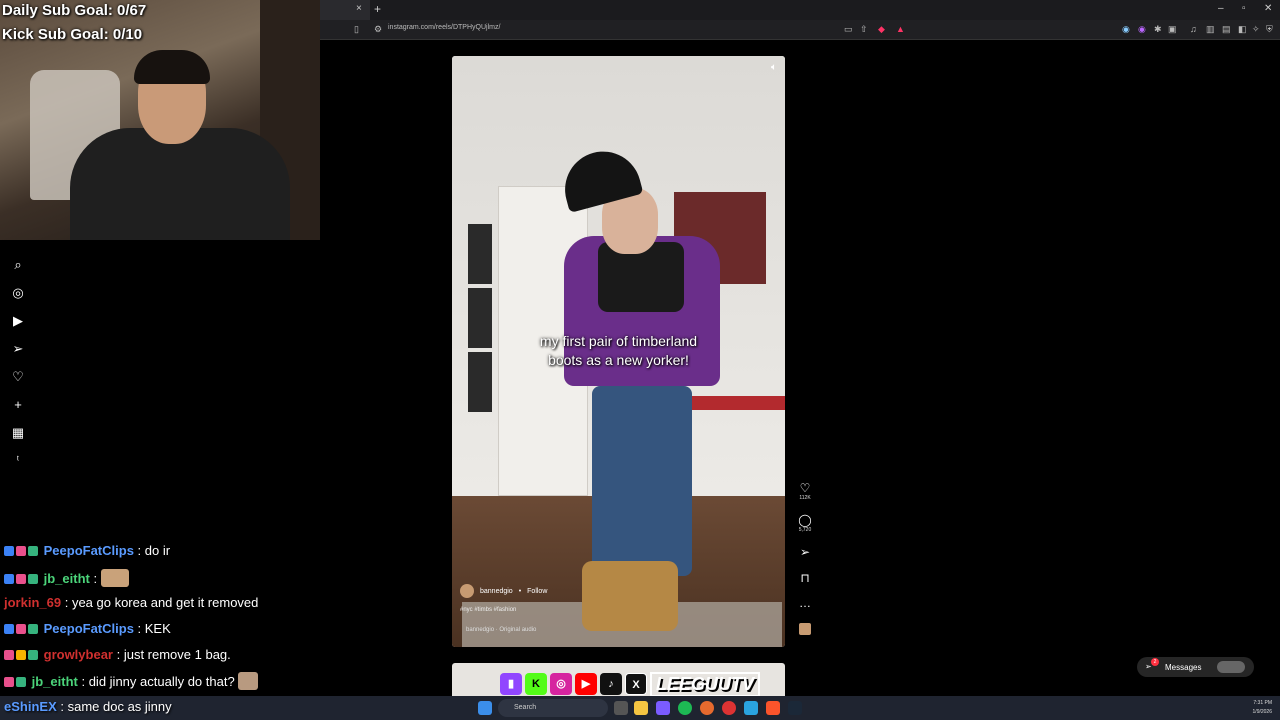 The height and width of the screenshot is (720, 1280). I want to click on like-button: ♡ 112K, so click(805, 491).